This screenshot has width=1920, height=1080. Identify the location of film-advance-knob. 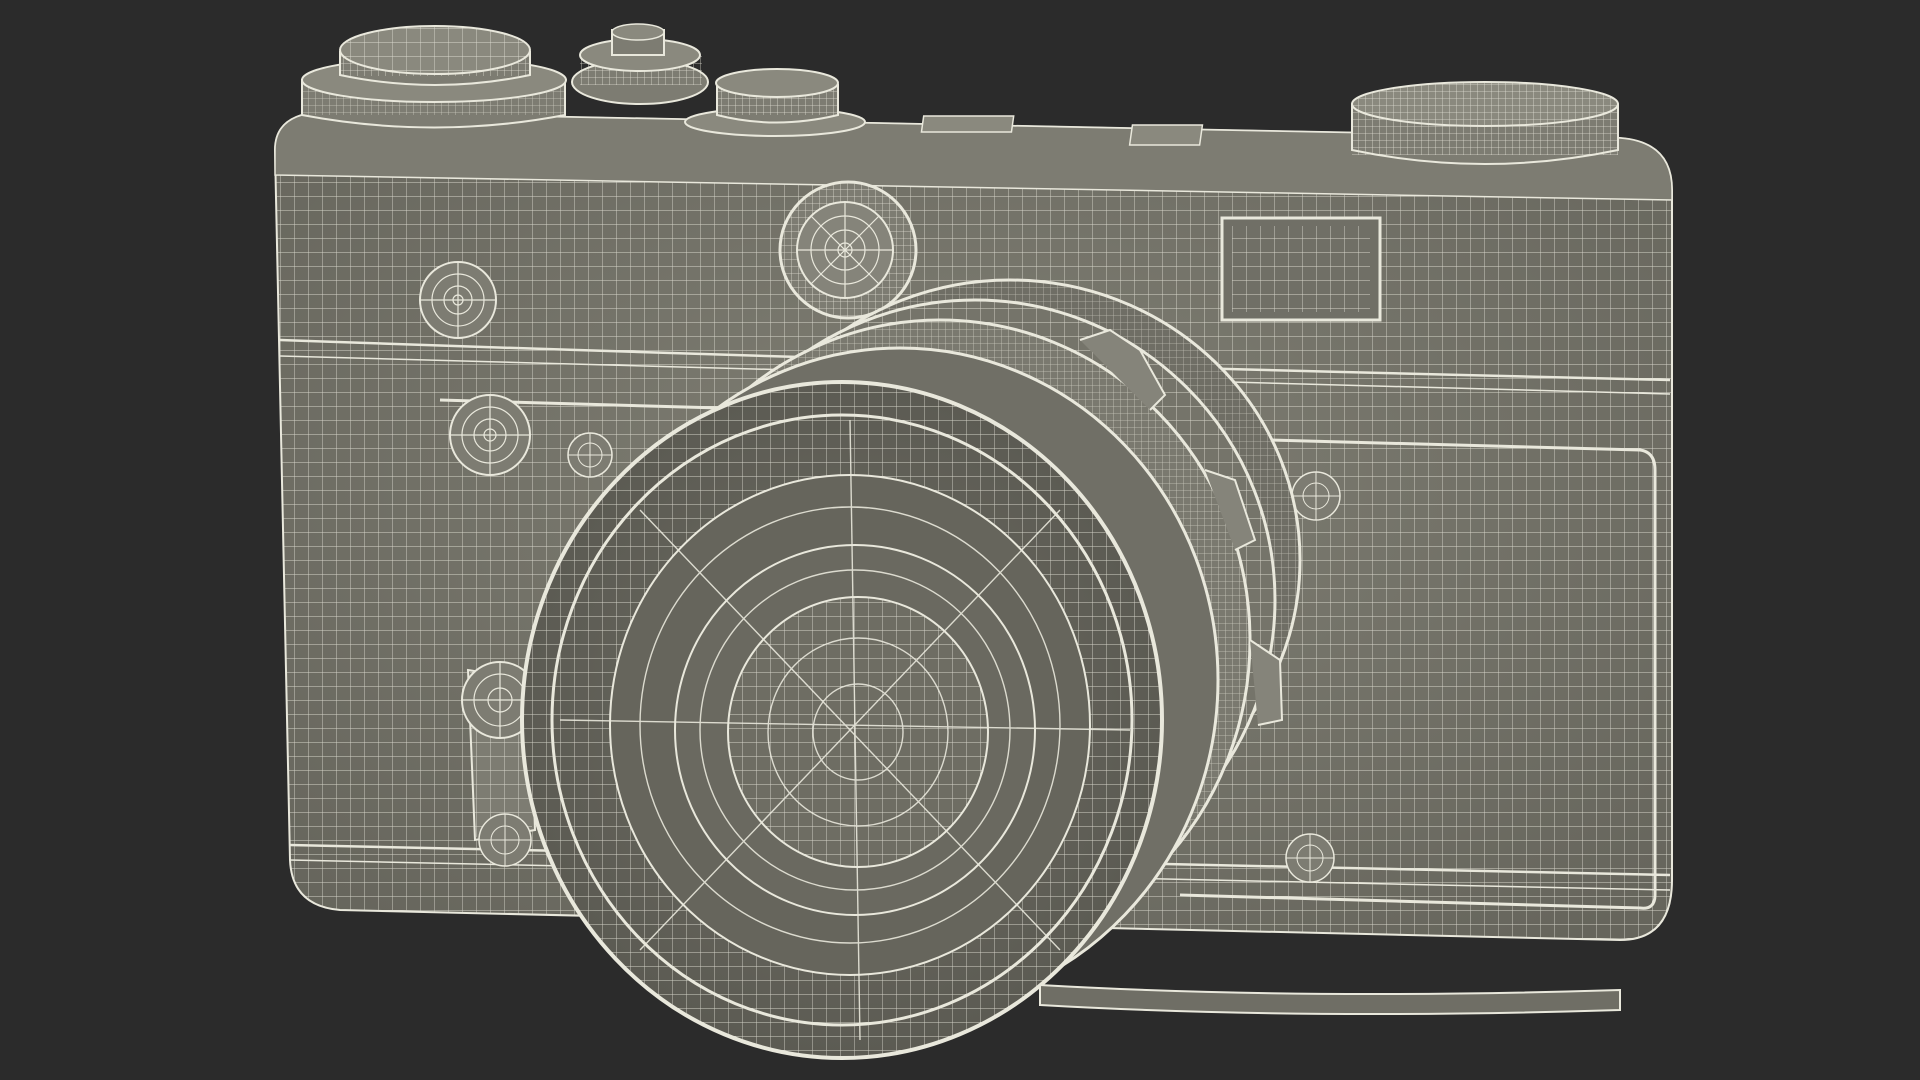
(1485, 123).